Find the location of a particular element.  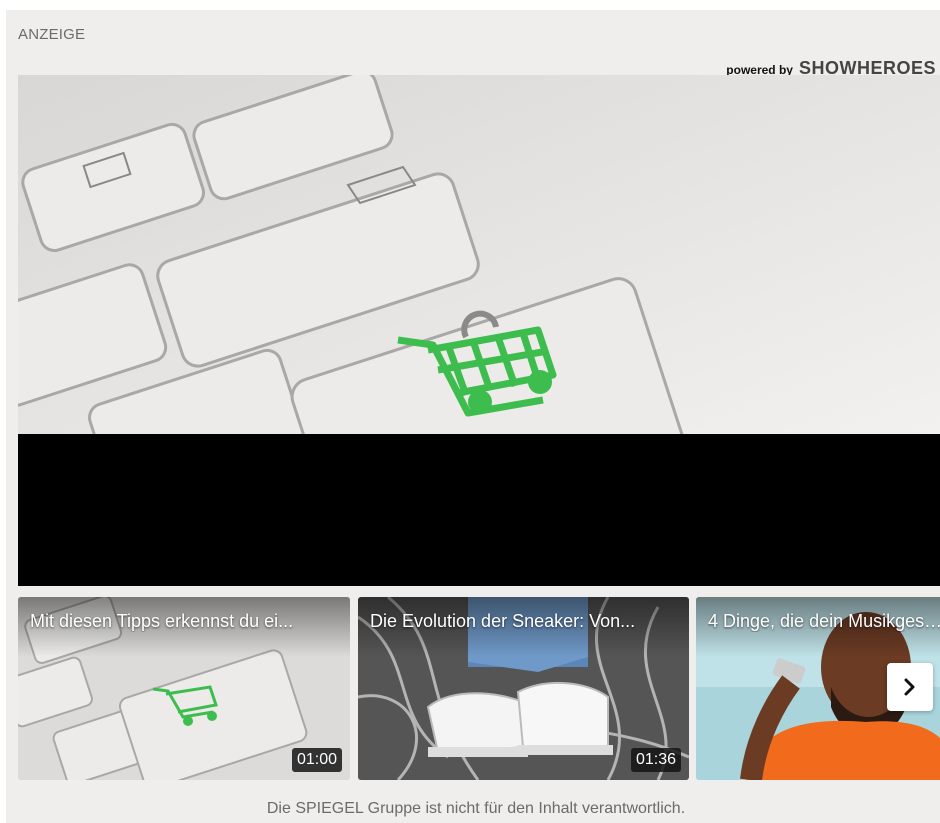

duration-badge: 01:00 is located at coordinates (316, 760).